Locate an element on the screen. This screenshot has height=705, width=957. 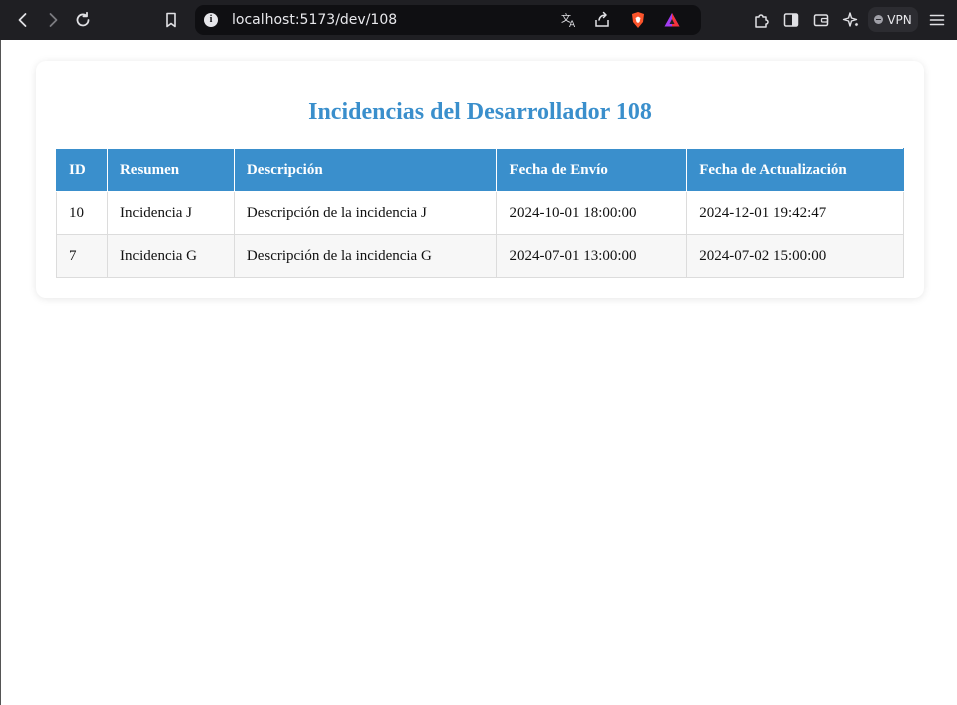
column-header-summary: Resumen is located at coordinates (170, 170).